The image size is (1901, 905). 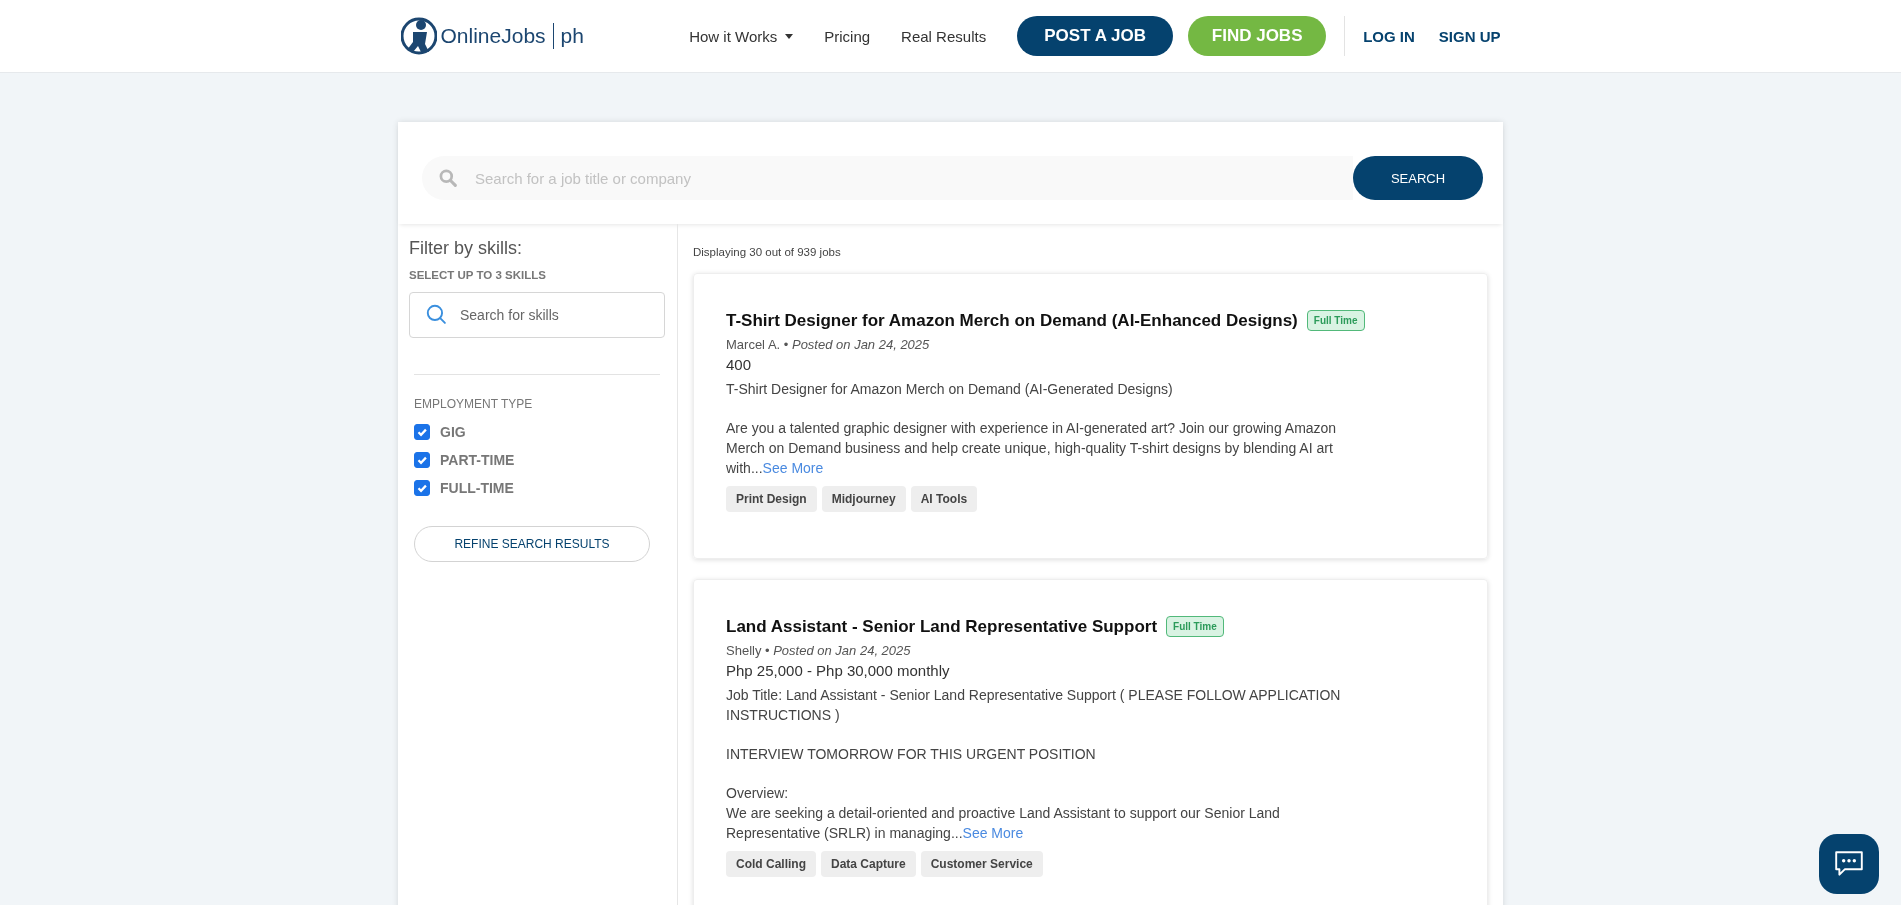 I want to click on checkbox-label: FULL-TIME, so click(x=477, y=488).